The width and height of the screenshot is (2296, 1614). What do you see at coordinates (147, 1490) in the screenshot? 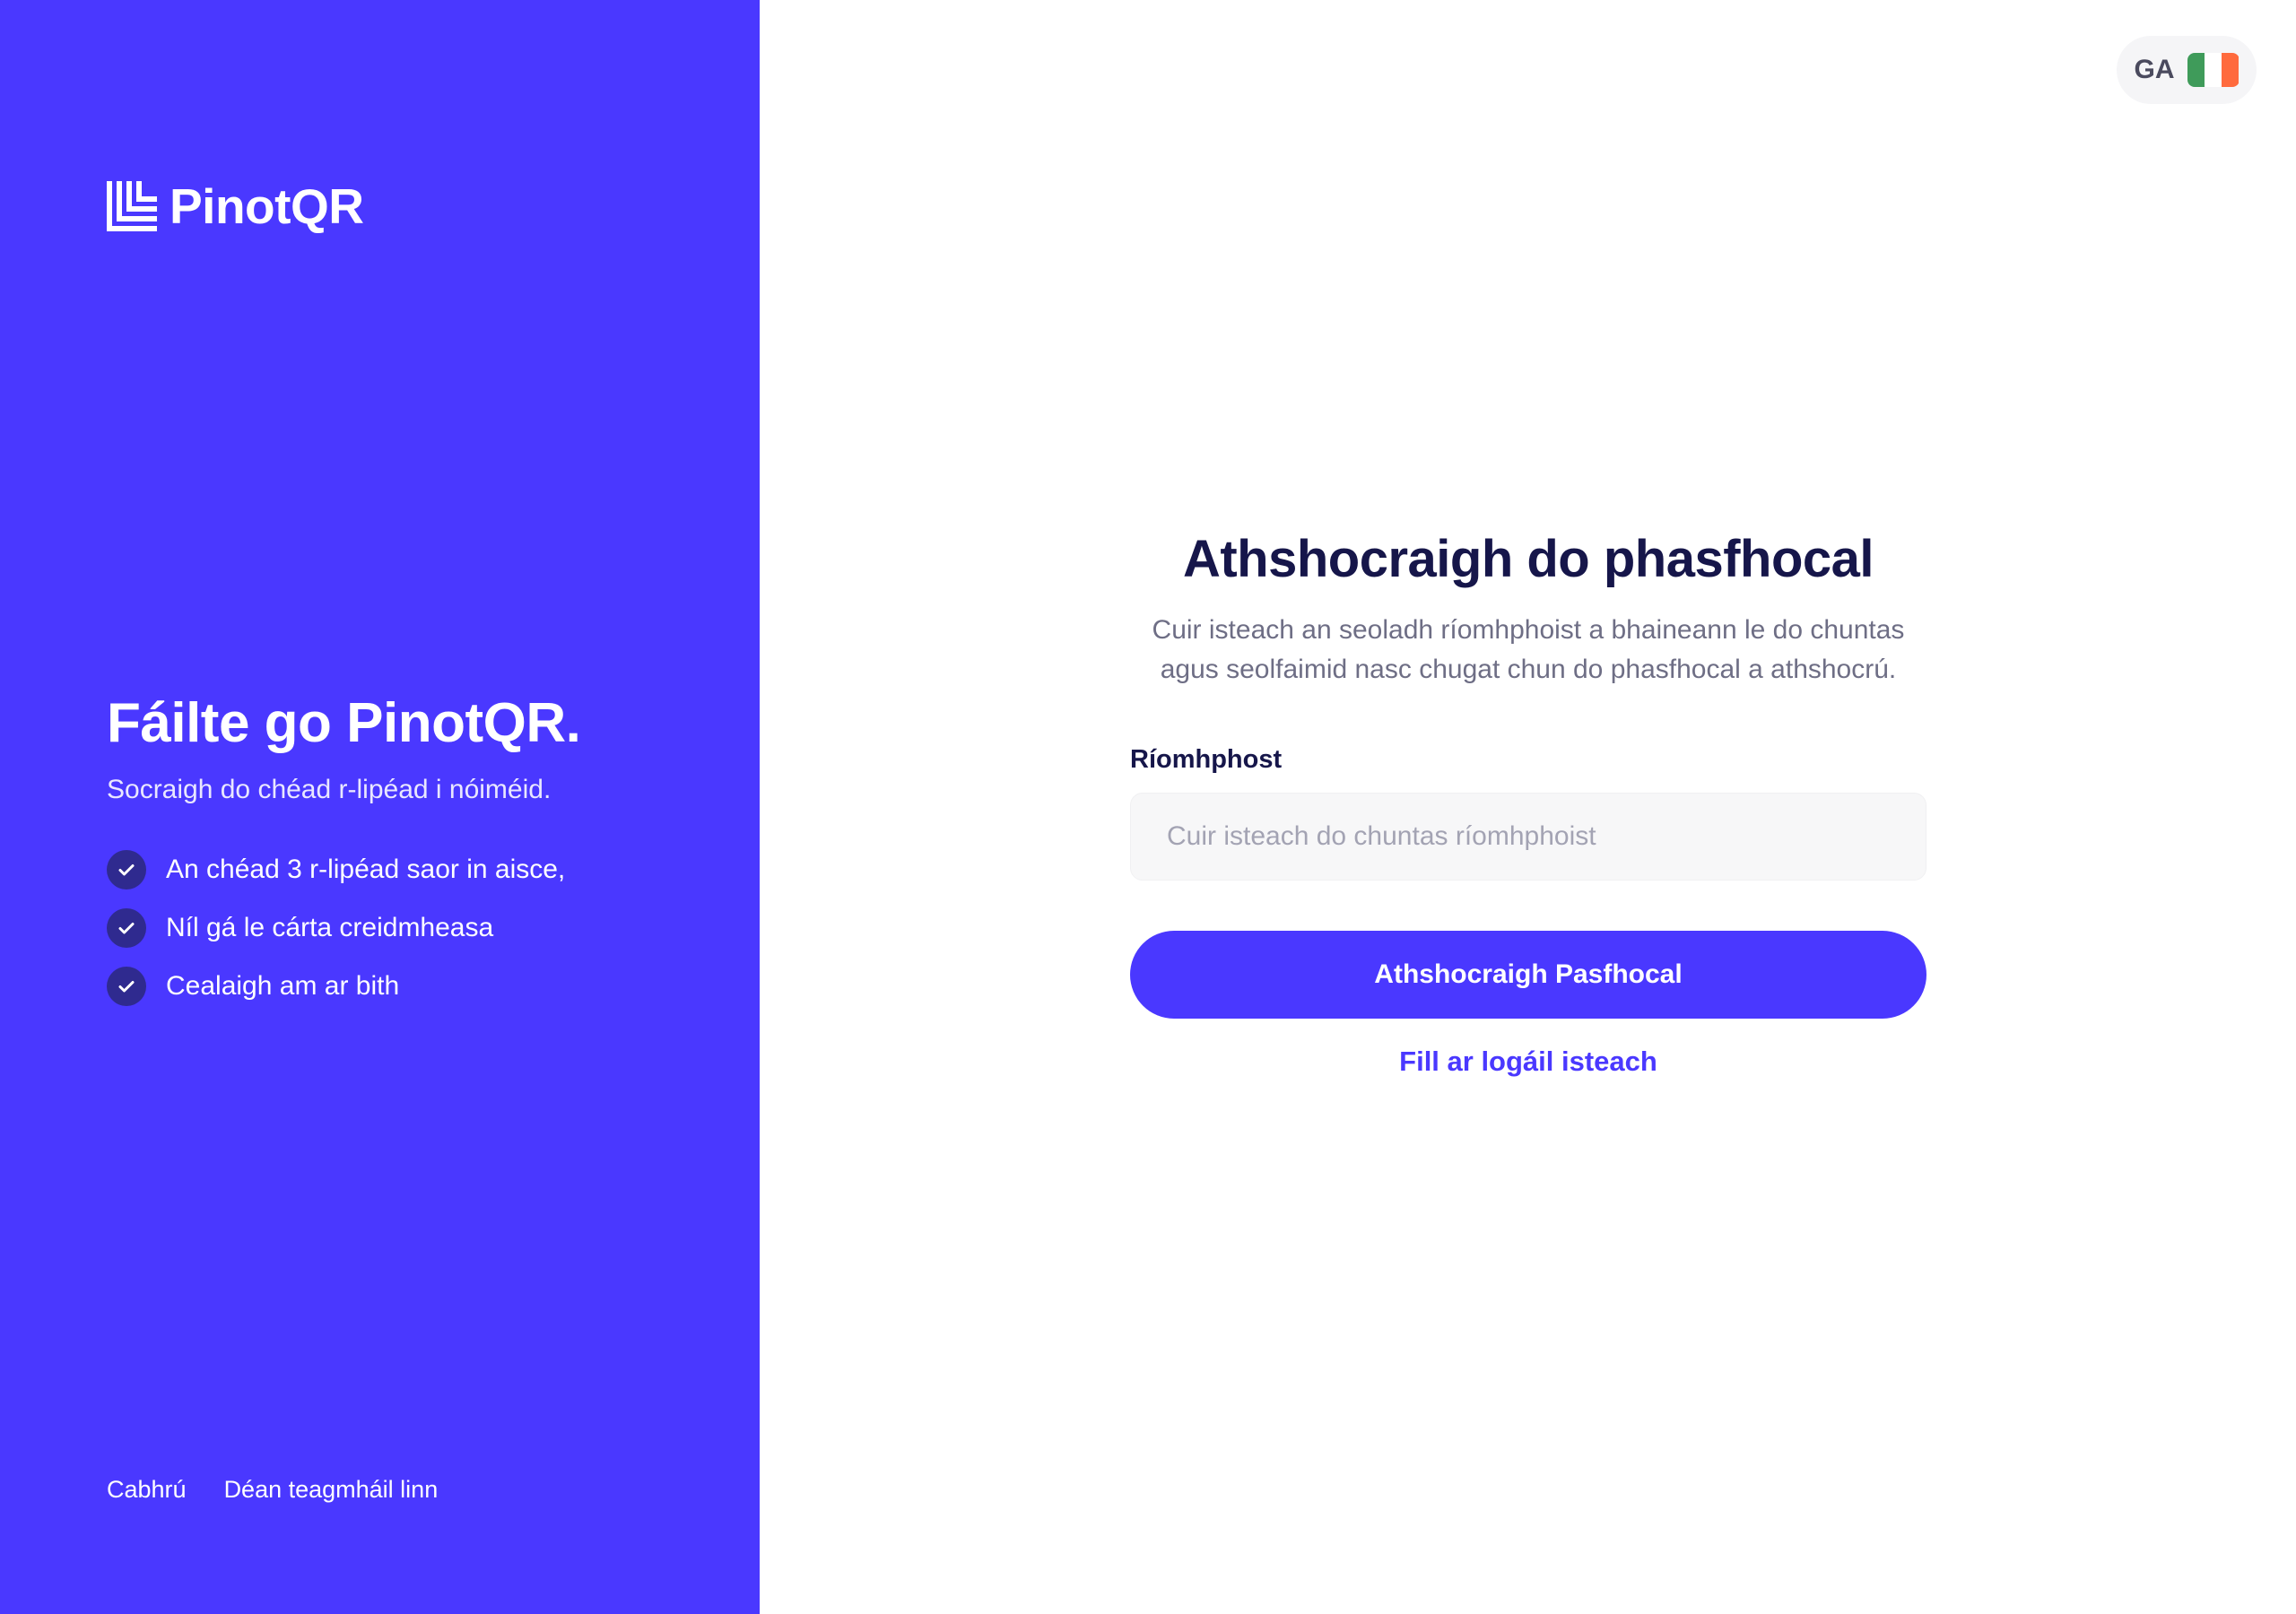
I see `help-link: Cabhrú` at bounding box center [147, 1490].